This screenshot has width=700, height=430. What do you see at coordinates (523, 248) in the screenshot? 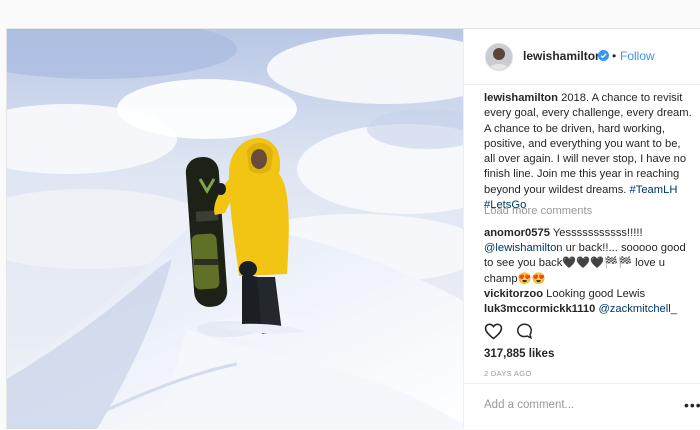
I see `comment-mention: @lewishamilton` at bounding box center [523, 248].